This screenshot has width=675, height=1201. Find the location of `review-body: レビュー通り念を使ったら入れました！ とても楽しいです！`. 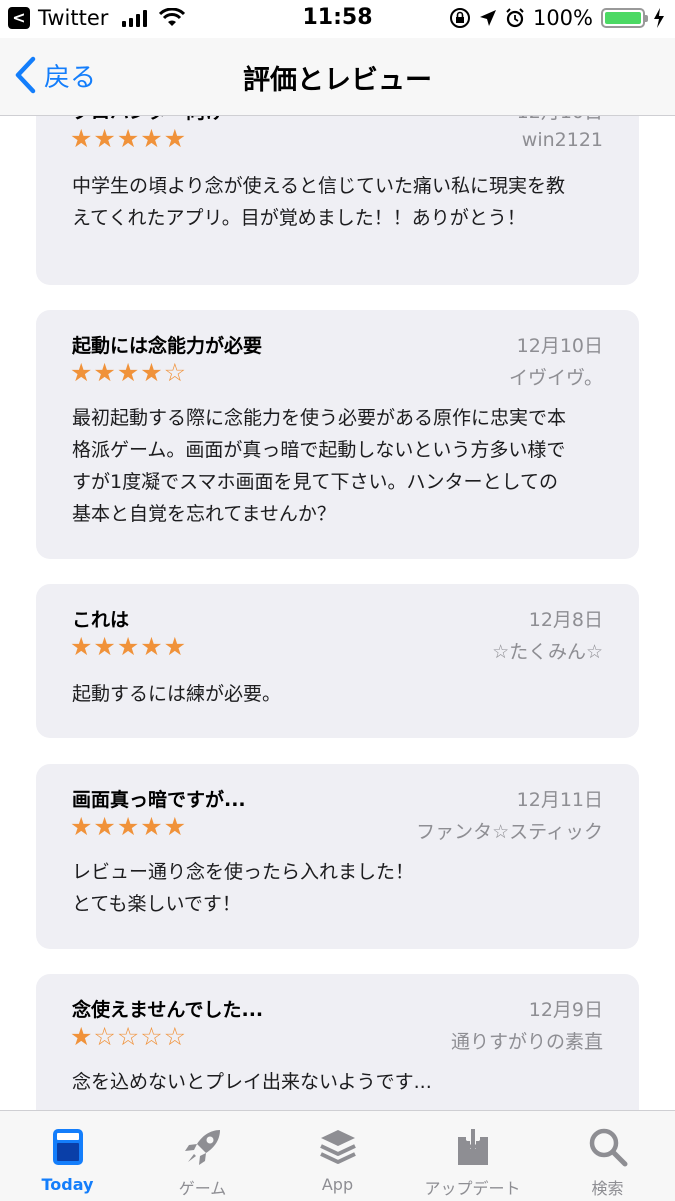

review-body: レビュー通り念を使ったら入れました！ とても楽しいです！ is located at coordinates (243, 888).